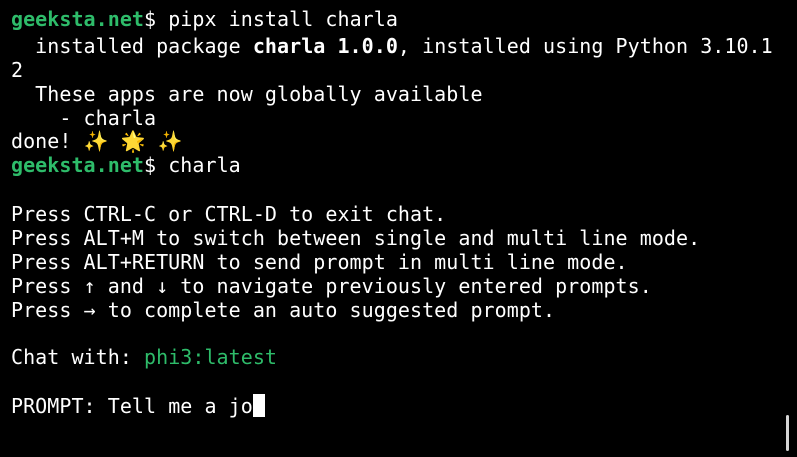  Describe the element at coordinates (180, 406) in the screenshot. I see `prompt-input: Tell me a jo` at that location.